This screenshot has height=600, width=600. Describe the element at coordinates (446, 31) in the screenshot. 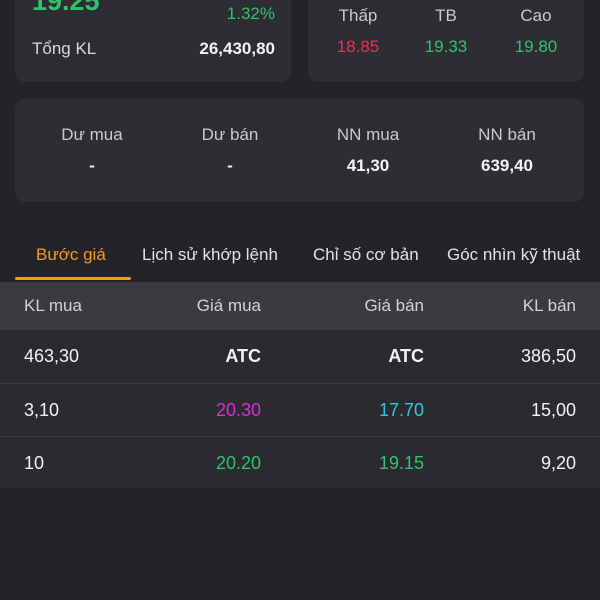

I see `avg-price-stat: TB 19.33` at that location.